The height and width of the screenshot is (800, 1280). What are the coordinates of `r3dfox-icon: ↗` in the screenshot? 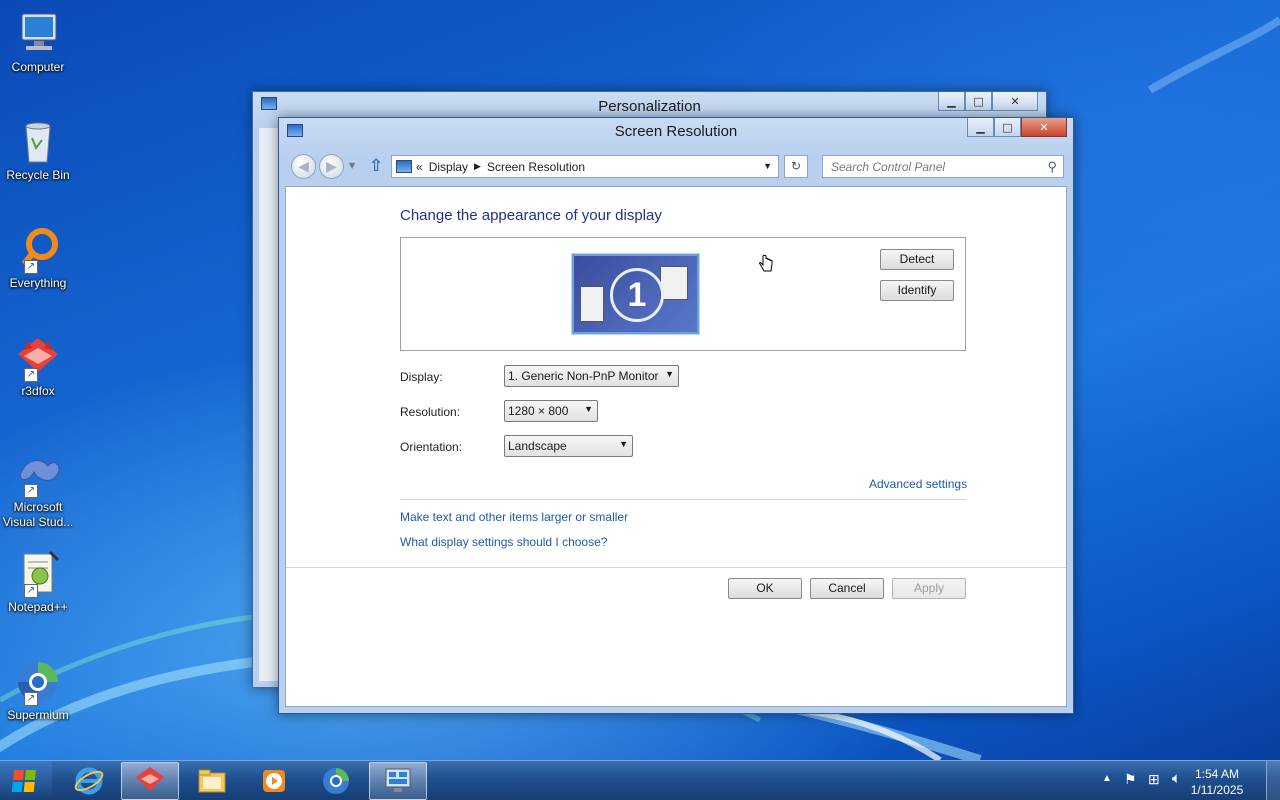 It's located at (38, 358).